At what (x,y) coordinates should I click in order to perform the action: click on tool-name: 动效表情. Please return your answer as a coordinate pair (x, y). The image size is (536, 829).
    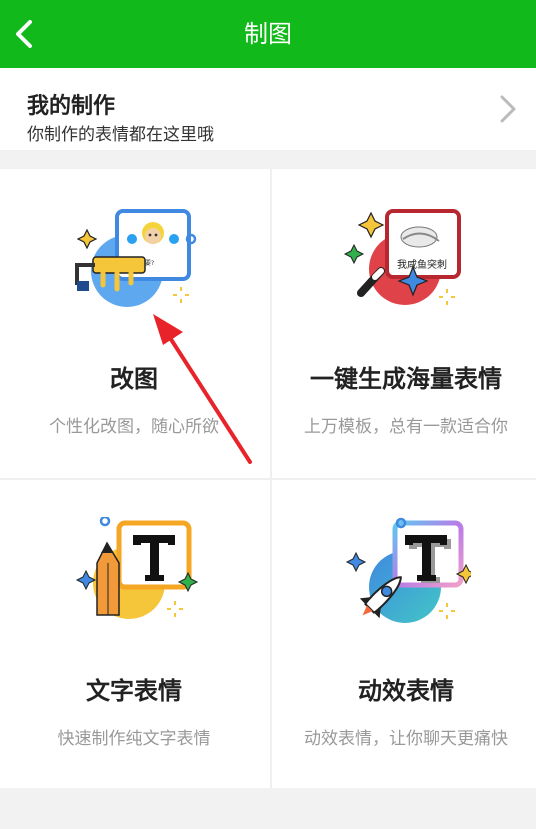
    Looking at the image, I should click on (406, 691).